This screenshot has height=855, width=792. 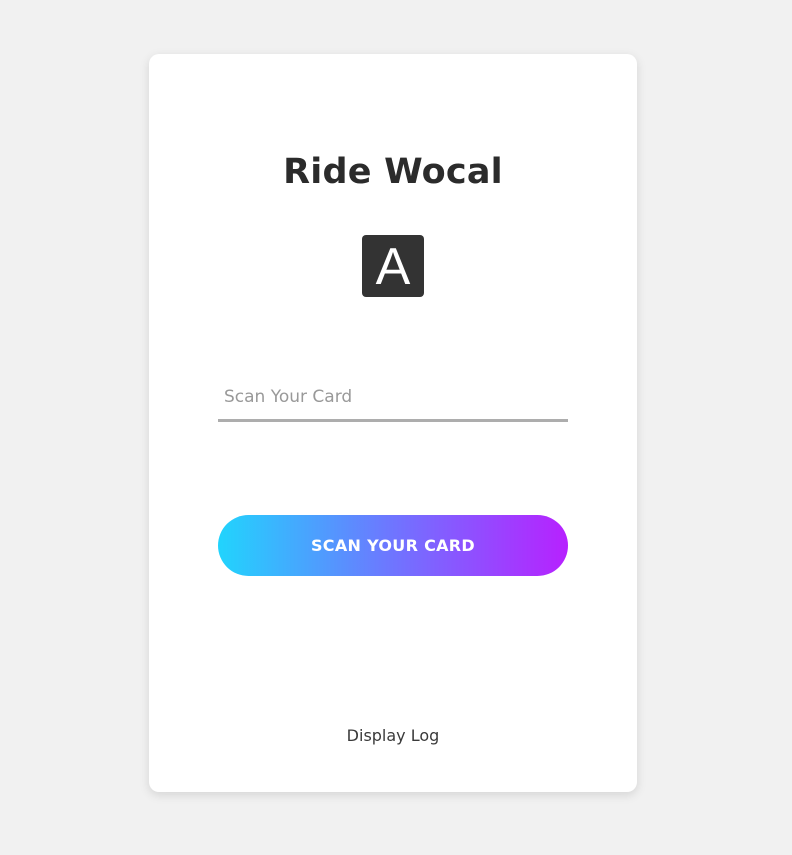 What do you see at coordinates (393, 735) in the screenshot?
I see `display-log-link: Display Log` at bounding box center [393, 735].